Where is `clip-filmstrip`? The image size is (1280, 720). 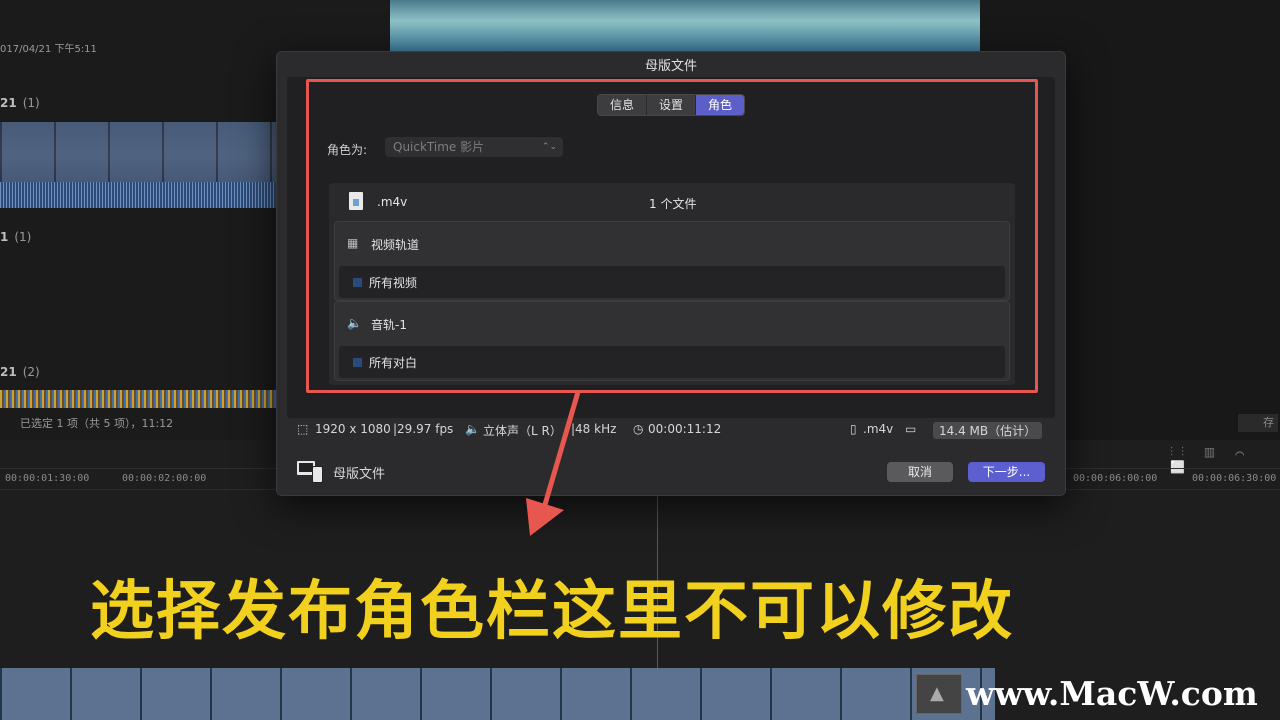
clip-filmstrip is located at coordinates (138, 165).